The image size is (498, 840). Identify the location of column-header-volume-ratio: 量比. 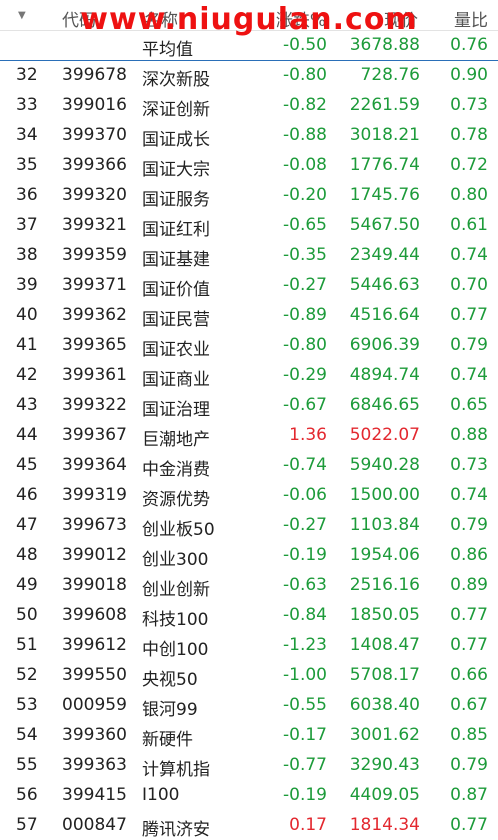
(471, 18).